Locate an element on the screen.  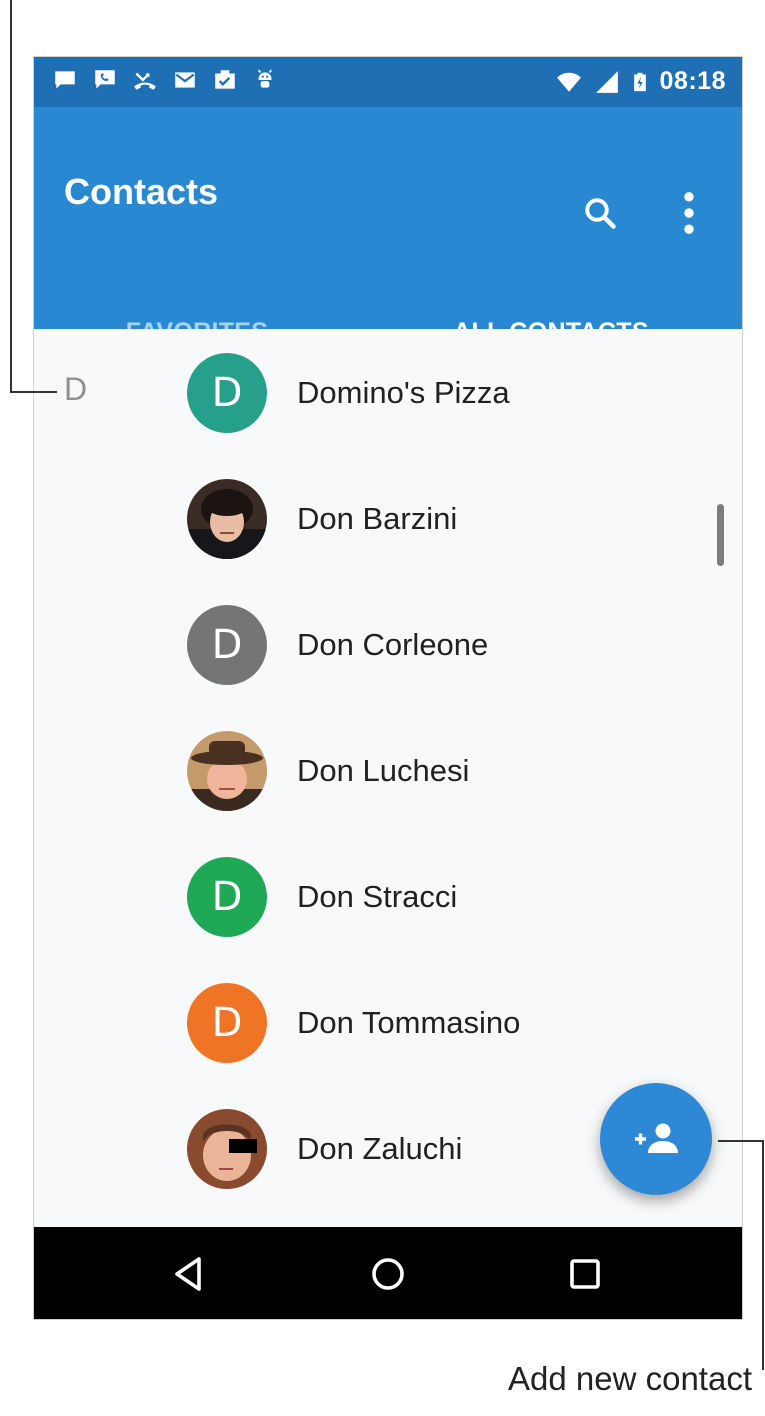
battery-charging-icon is located at coordinates (639, 81).